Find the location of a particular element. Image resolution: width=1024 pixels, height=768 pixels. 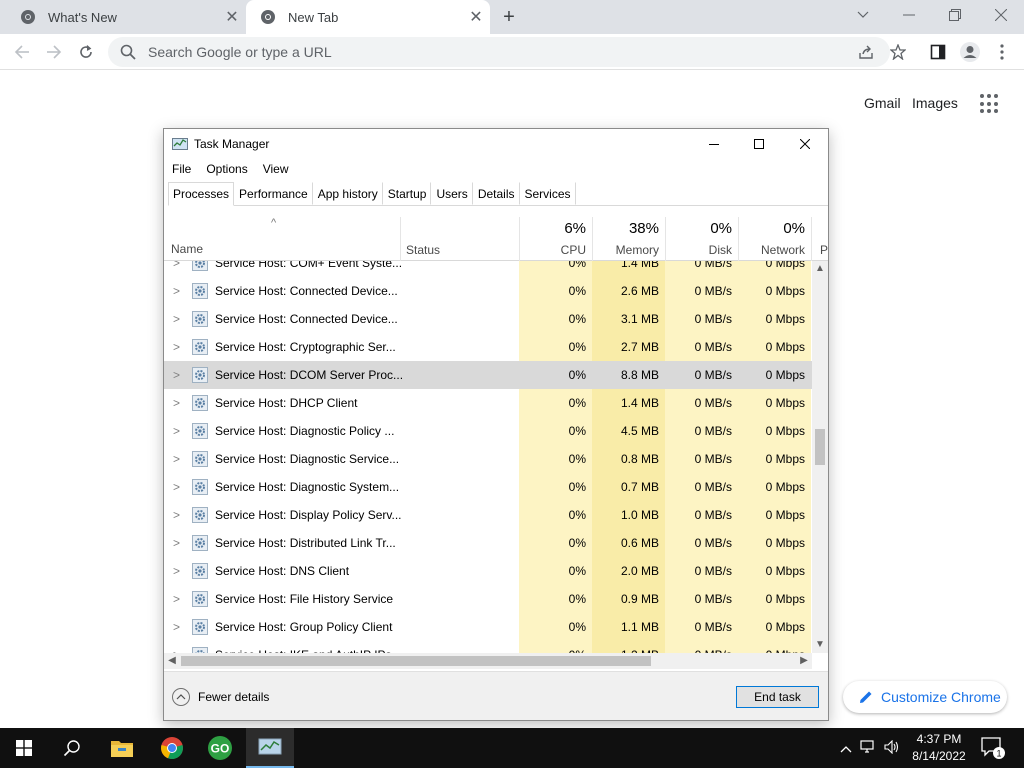

column-disk-header: 0% Disk is located at coordinates (701, 239).